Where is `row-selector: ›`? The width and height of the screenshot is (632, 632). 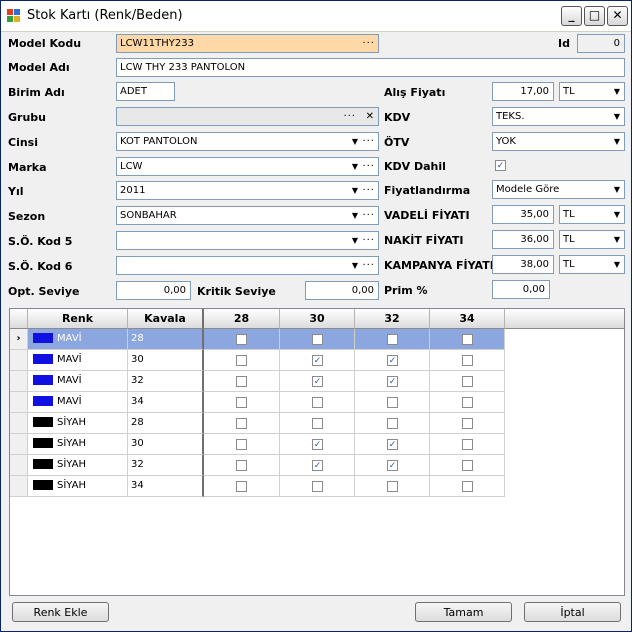 row-selector: › is located at coordinates (19, 339).